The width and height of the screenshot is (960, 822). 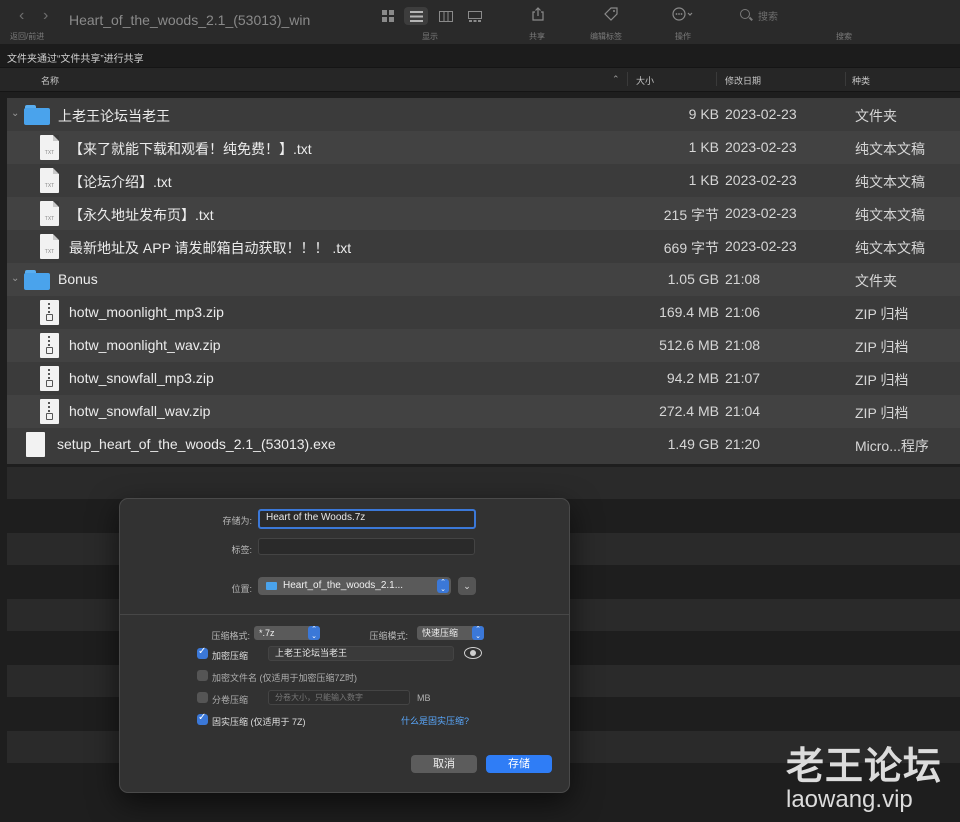 I want to click on solid-compression-checkbox, so click(x=202, y=718).